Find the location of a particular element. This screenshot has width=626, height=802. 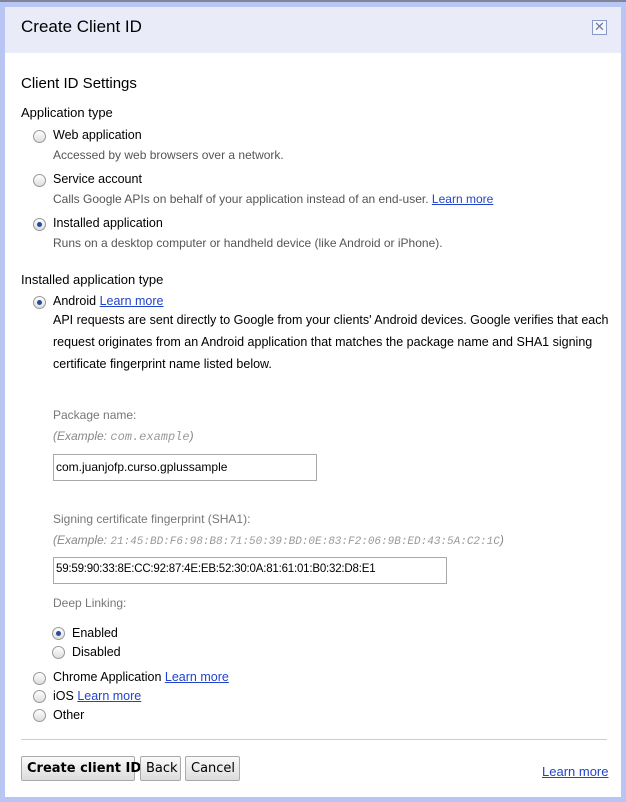

window-top-strip is located at coordinates (313, 1).